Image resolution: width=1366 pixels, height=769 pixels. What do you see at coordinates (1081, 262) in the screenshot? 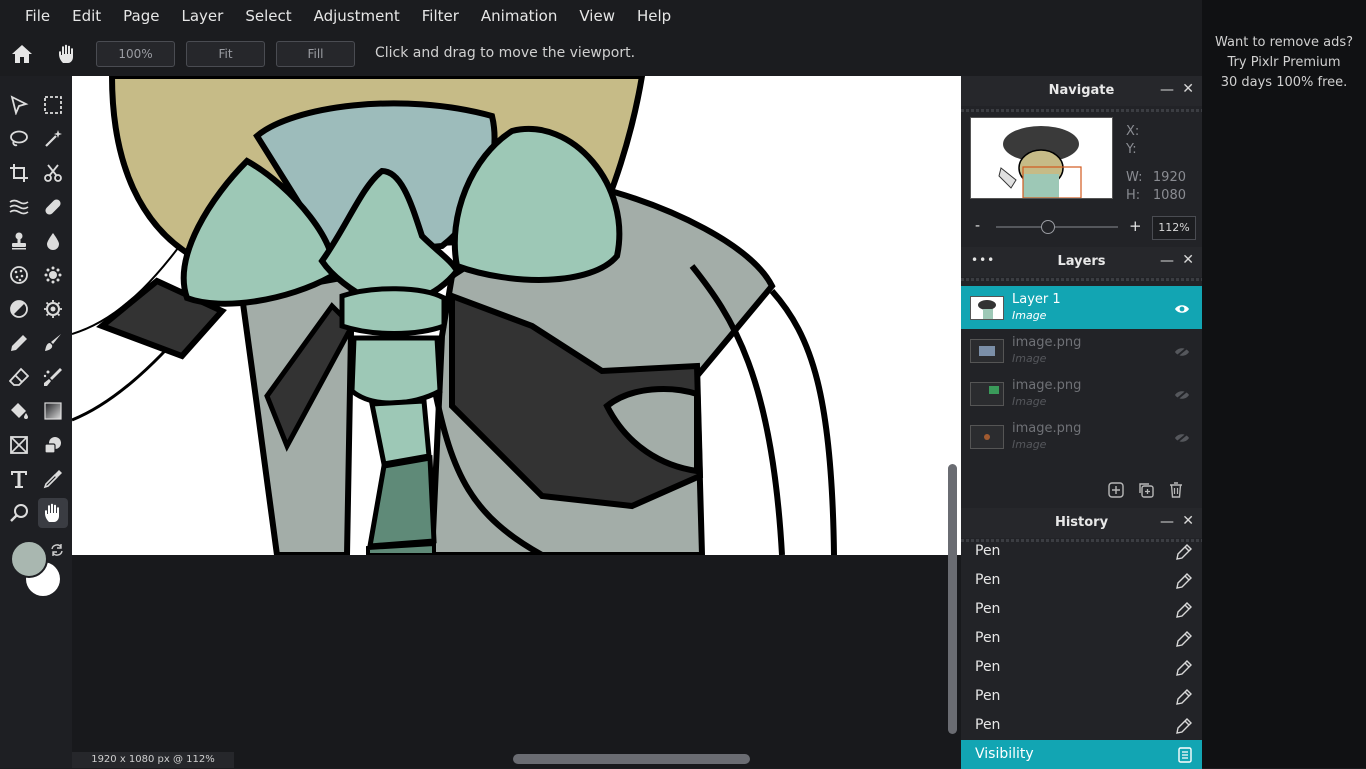
I see `layers-panel-header: ••• Layers — ✕` at bounding box center [1081, 262].